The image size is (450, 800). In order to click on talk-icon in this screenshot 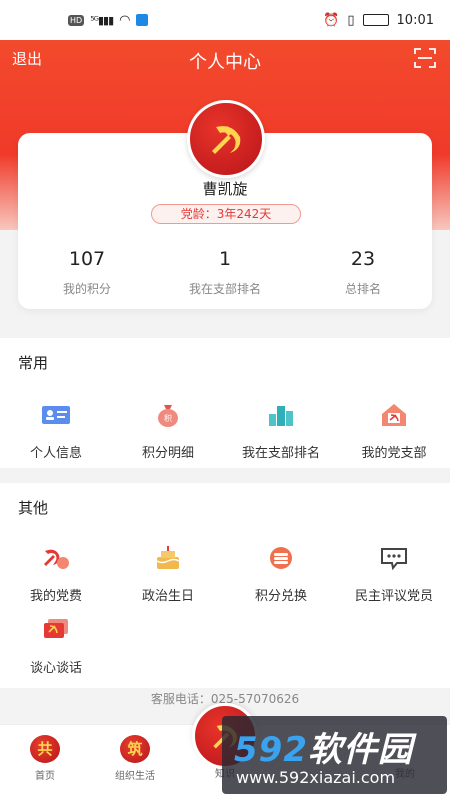, I will do `click(56, 628)`.